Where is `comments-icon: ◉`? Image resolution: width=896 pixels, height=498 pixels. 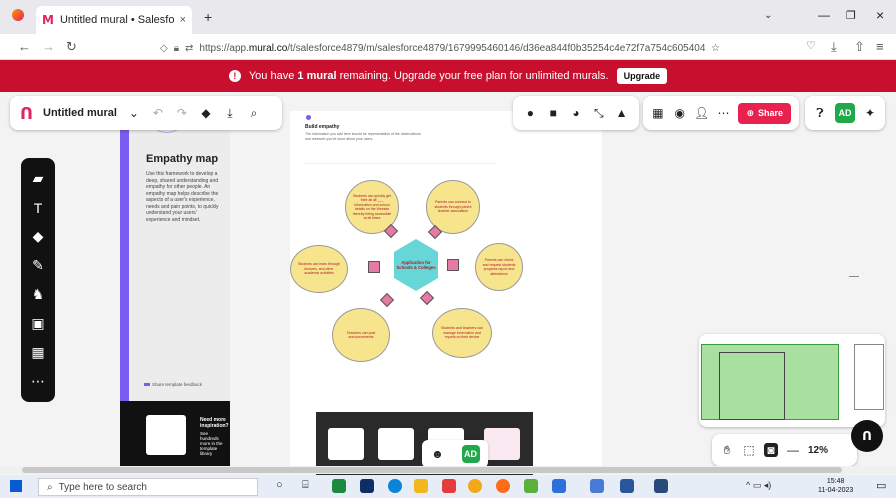
comments-icon: ◉ is located at coordinates (680, 113).